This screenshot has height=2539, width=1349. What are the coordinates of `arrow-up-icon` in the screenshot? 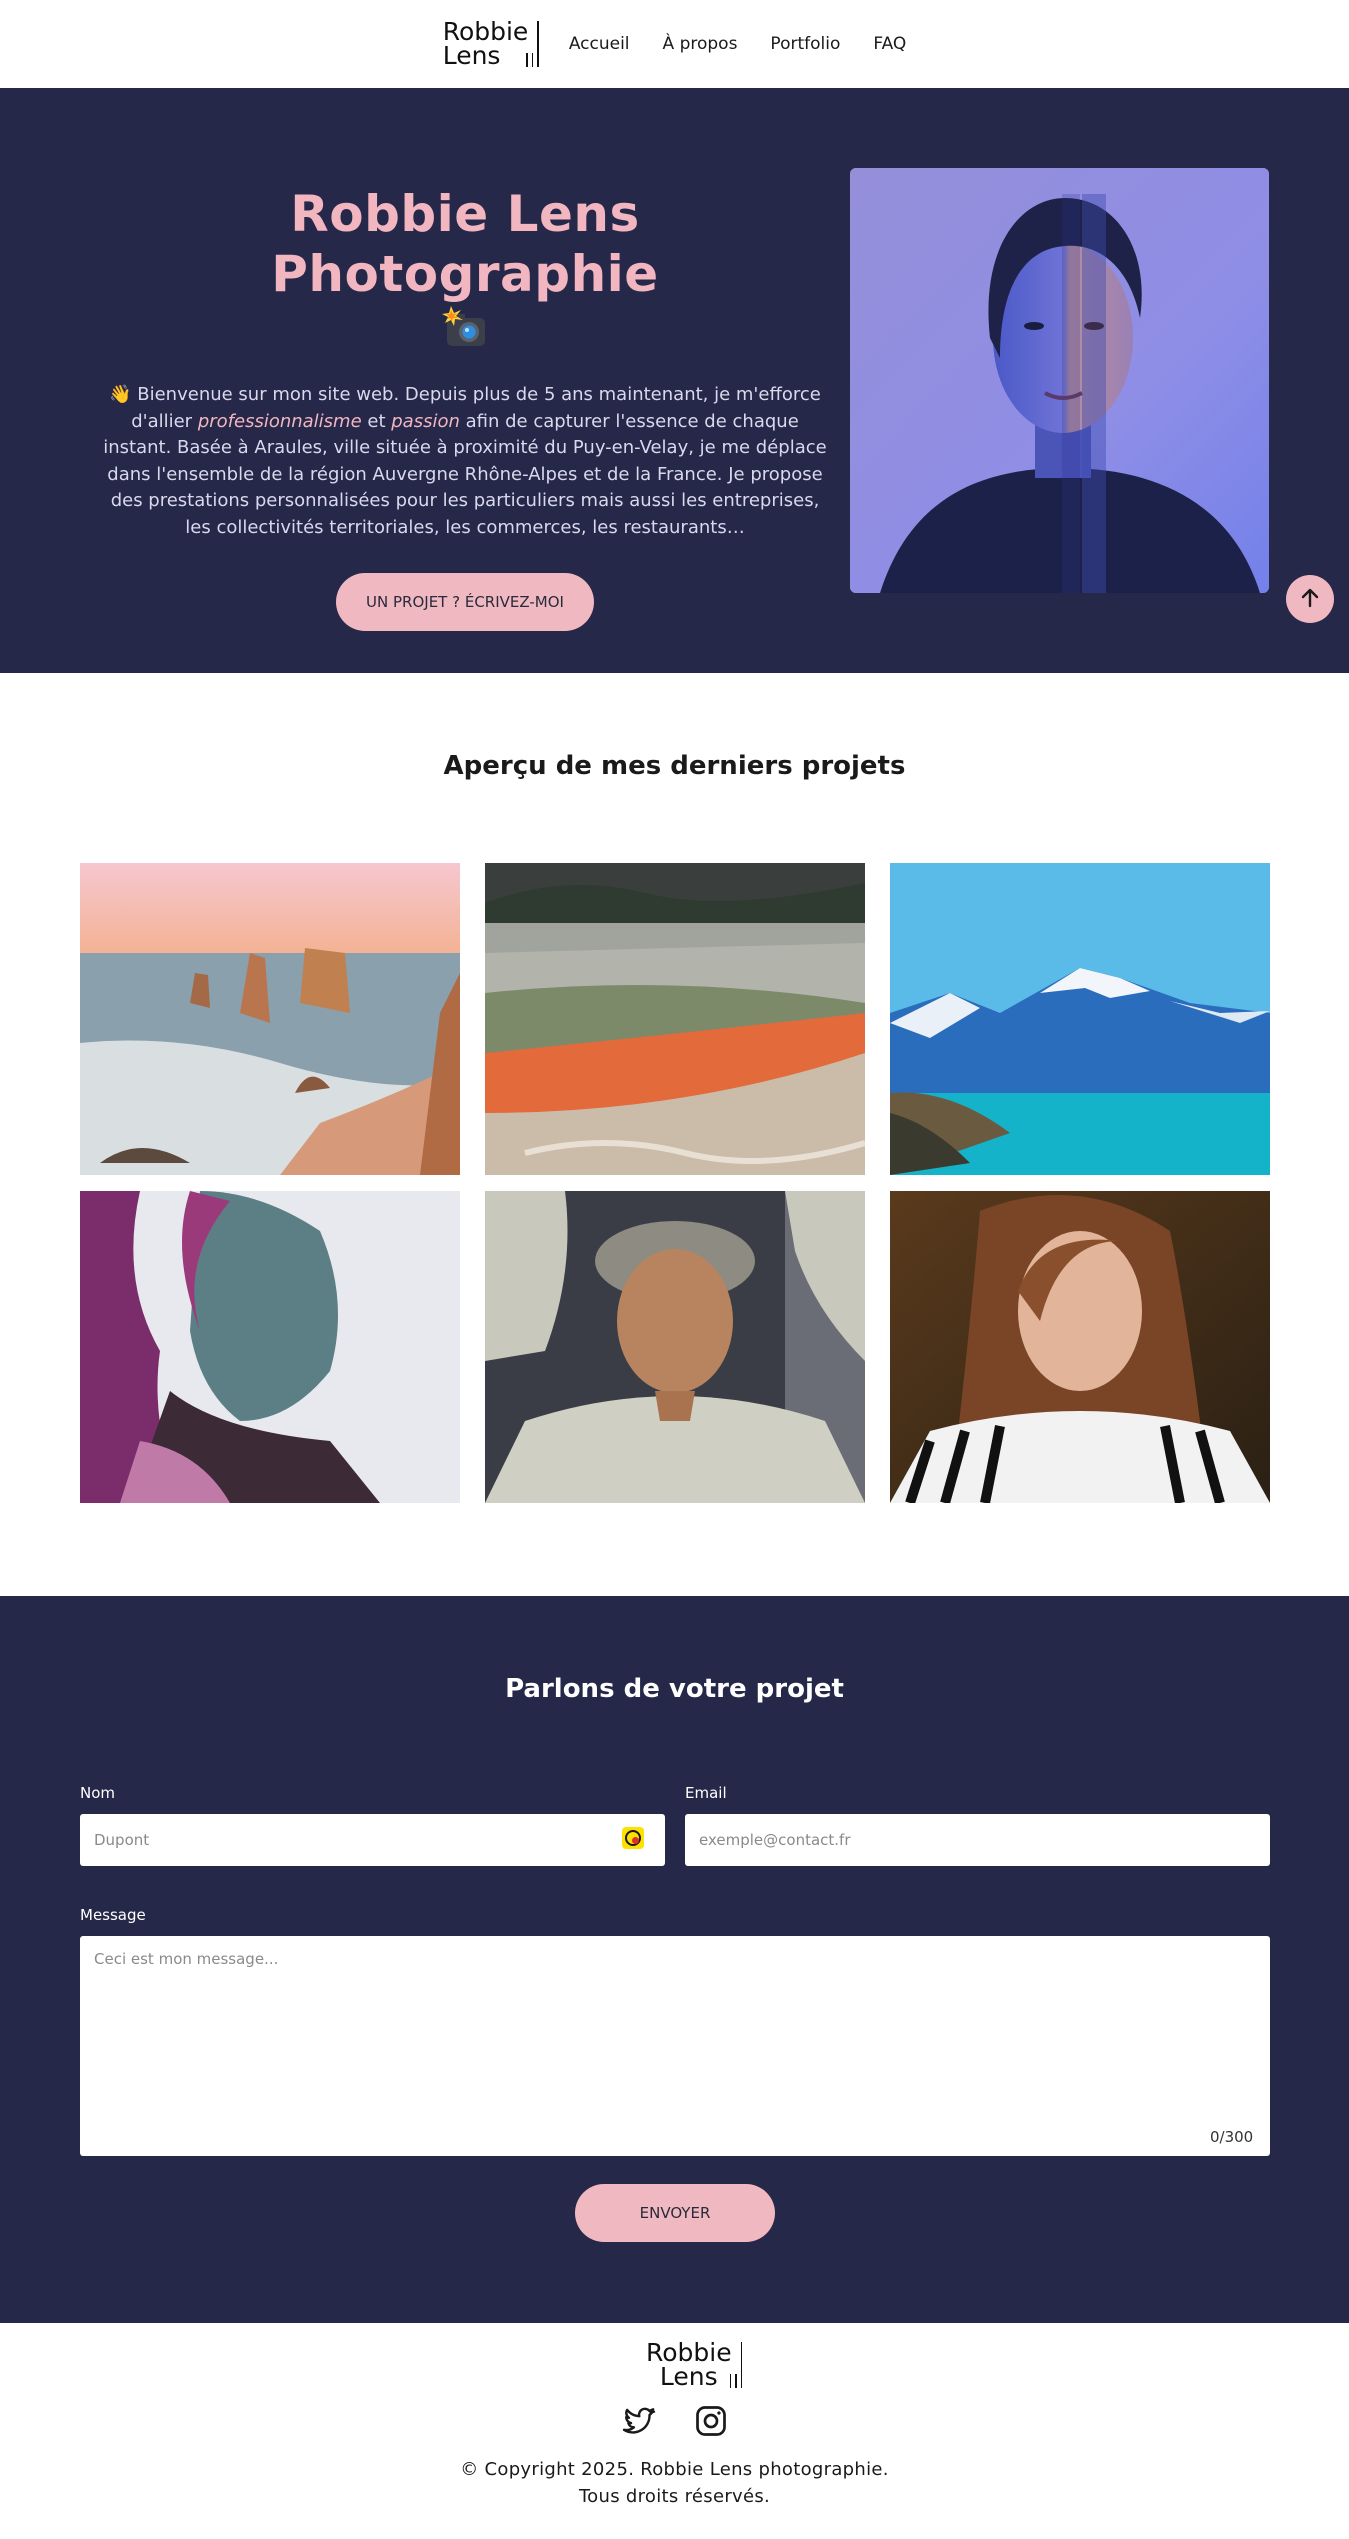 It's located at (1310, 599).